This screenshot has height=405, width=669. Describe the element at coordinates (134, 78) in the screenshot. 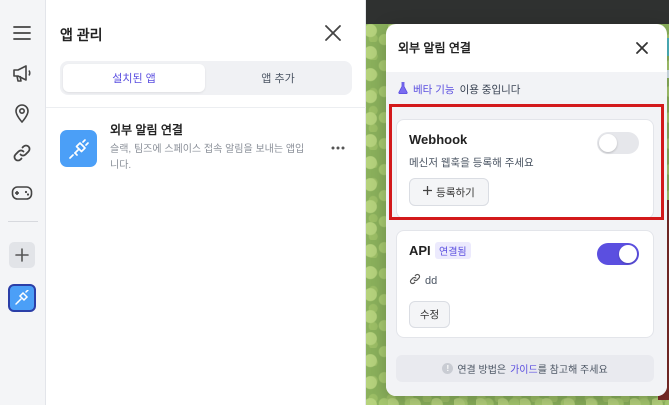

I see `tab-installed-apps: 설치된 앱` at that location.